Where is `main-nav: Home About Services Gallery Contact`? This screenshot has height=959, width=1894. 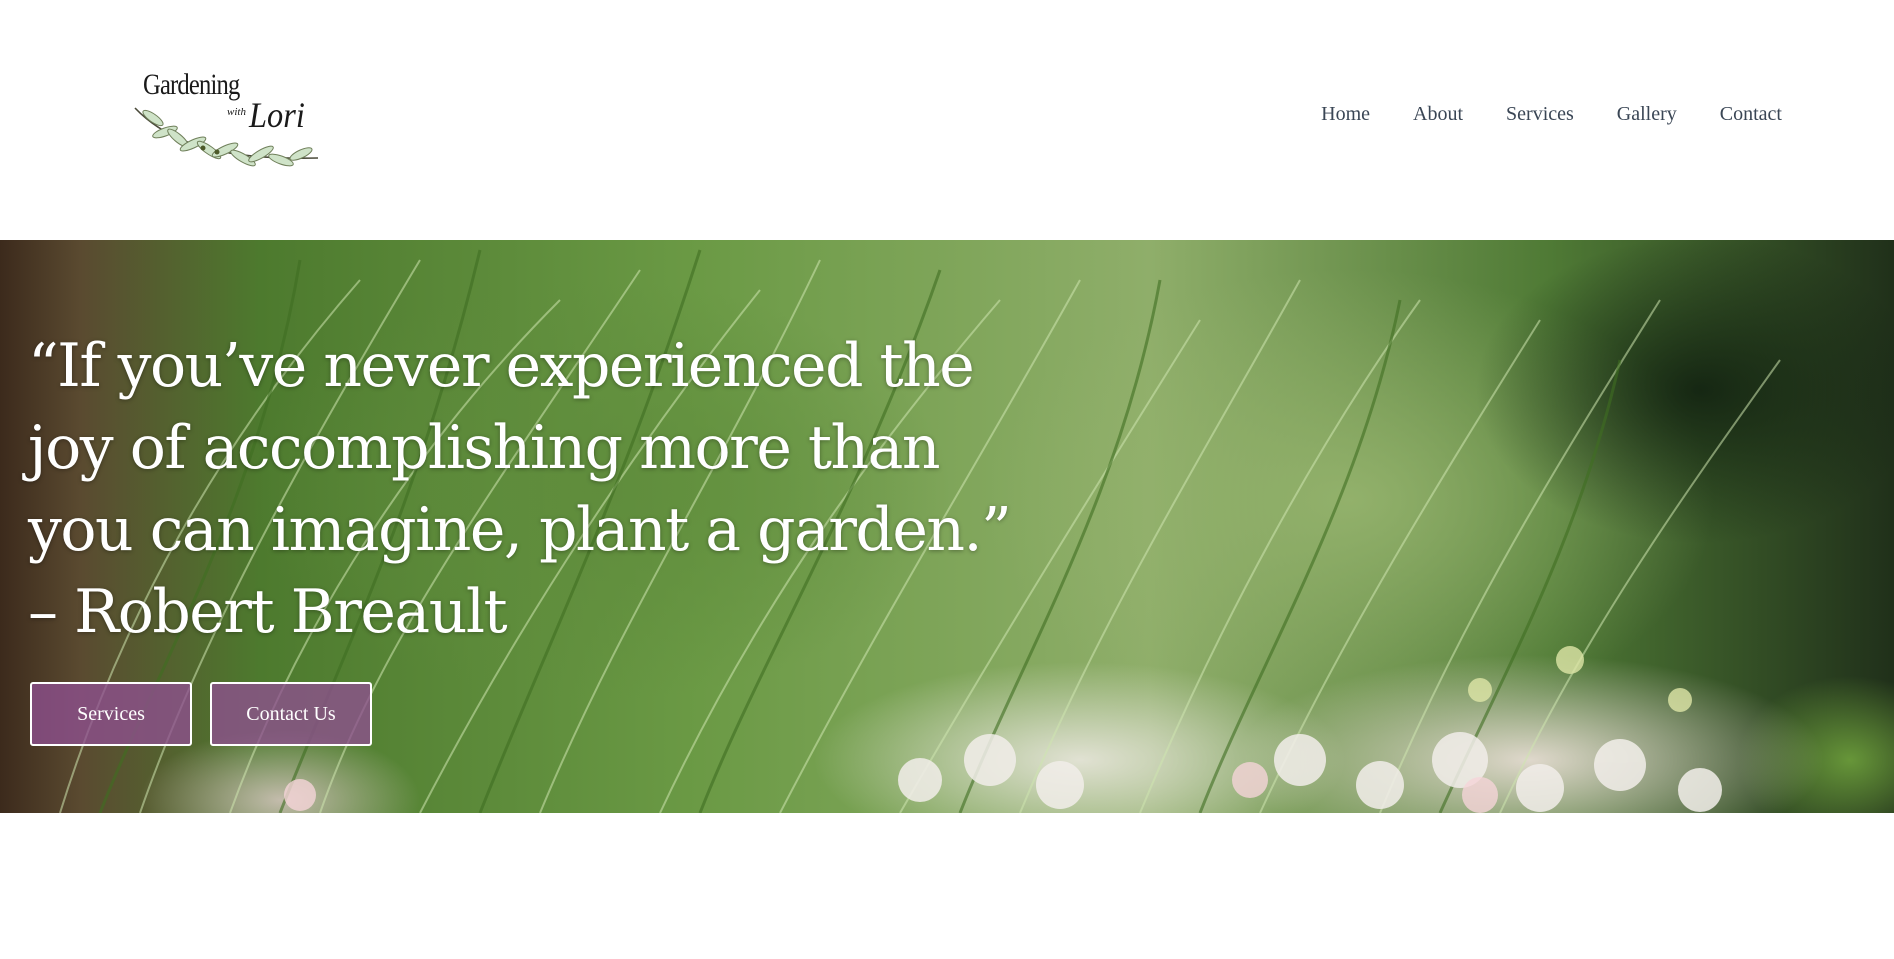
main-nav: Home About Services Gallery Contact is located at coordinates (1551, 114).